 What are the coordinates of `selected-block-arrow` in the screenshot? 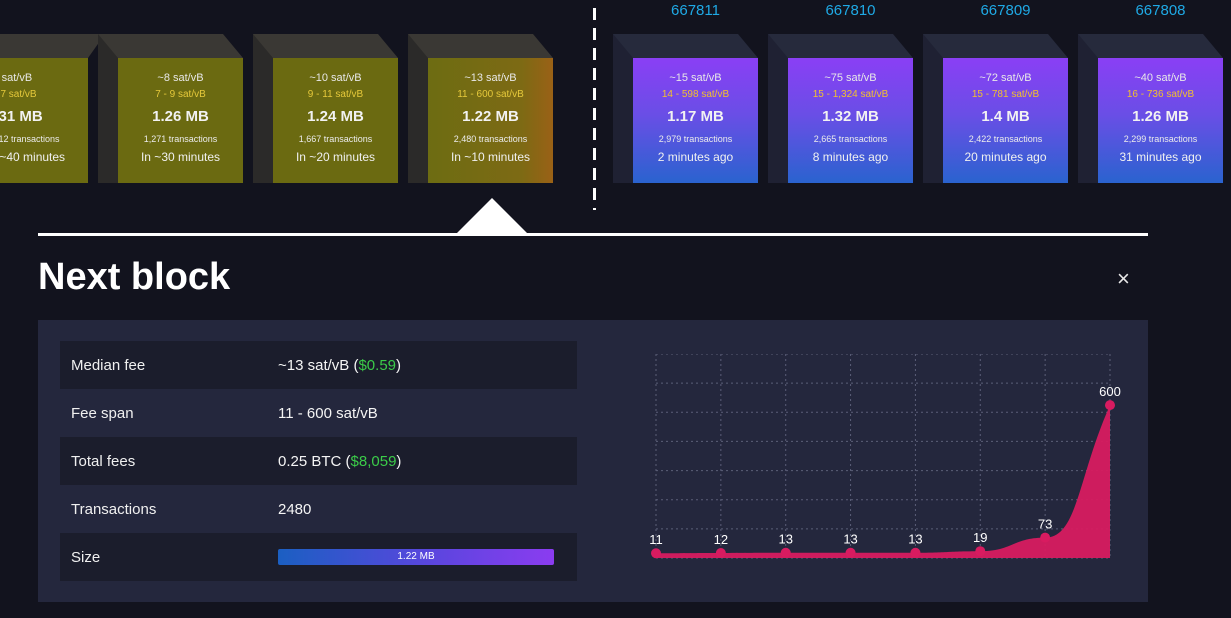 It's located at (492, 215).